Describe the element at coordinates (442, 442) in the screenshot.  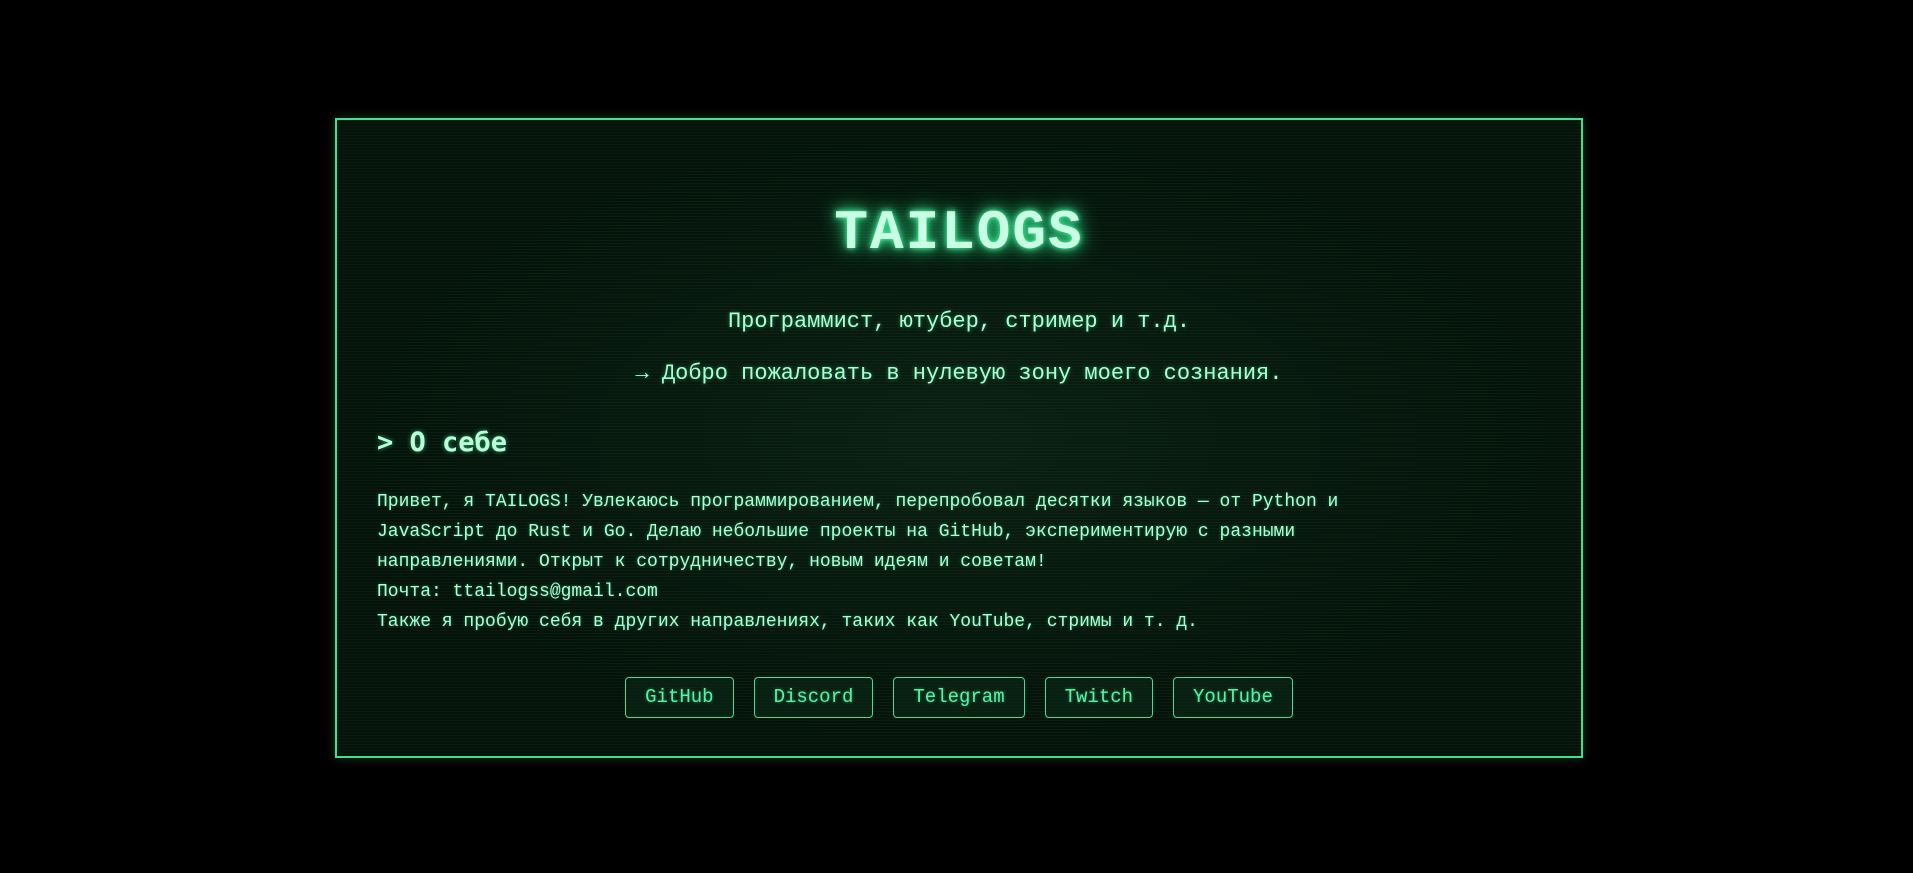
I see `about-heading: > О себе` at that location.